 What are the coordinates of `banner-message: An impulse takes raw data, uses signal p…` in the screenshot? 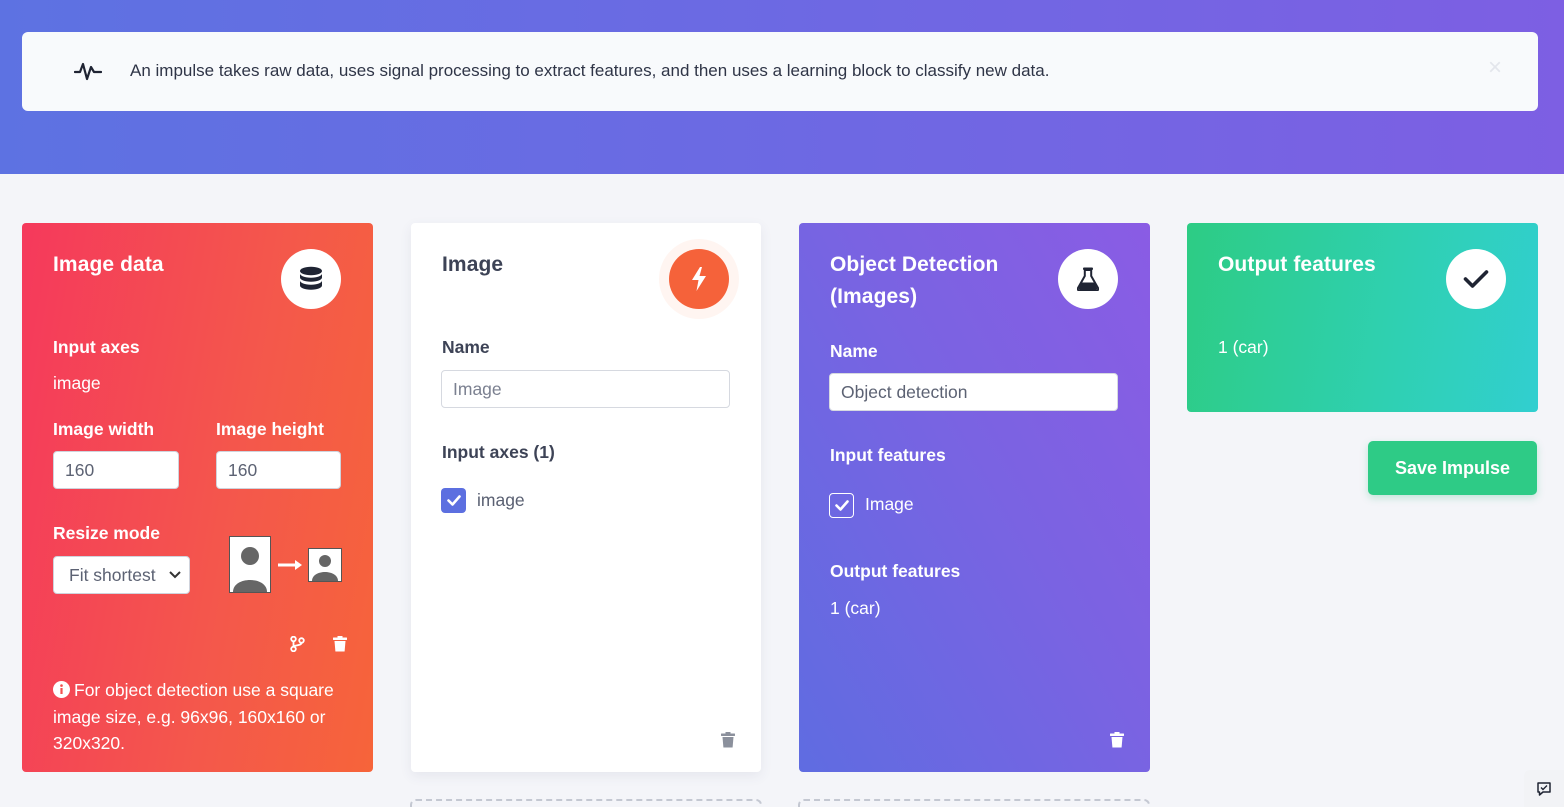 It's located at (590, 70).